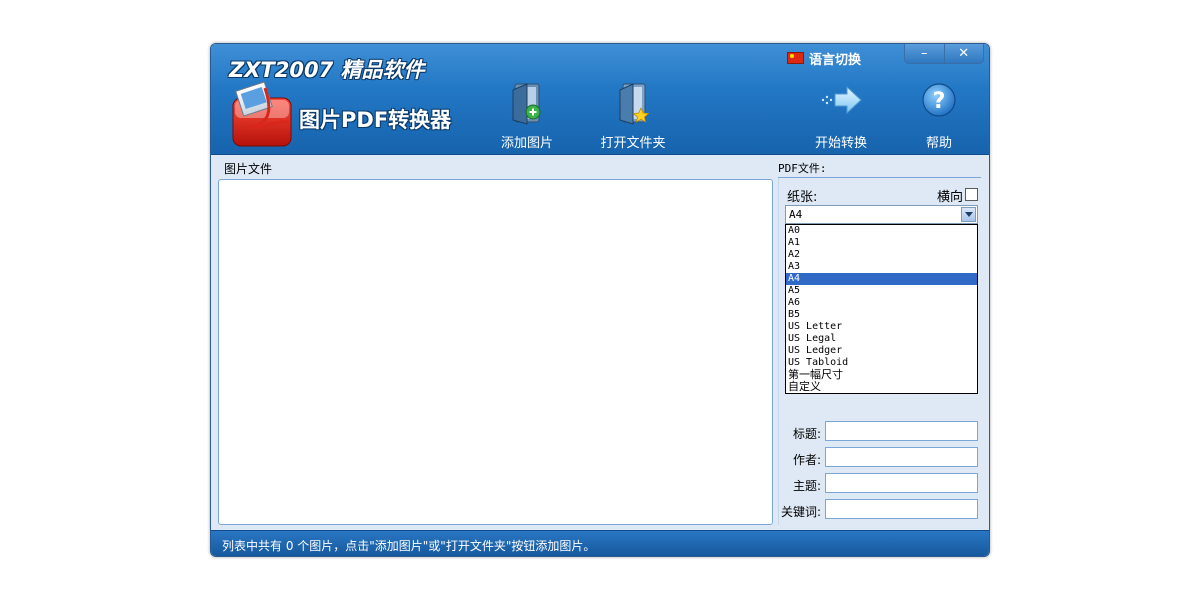  What do you see at coordinates (881, 243) in the screenshot?
I see `paper-option-a1: A1` at bounding box center [881, 243].